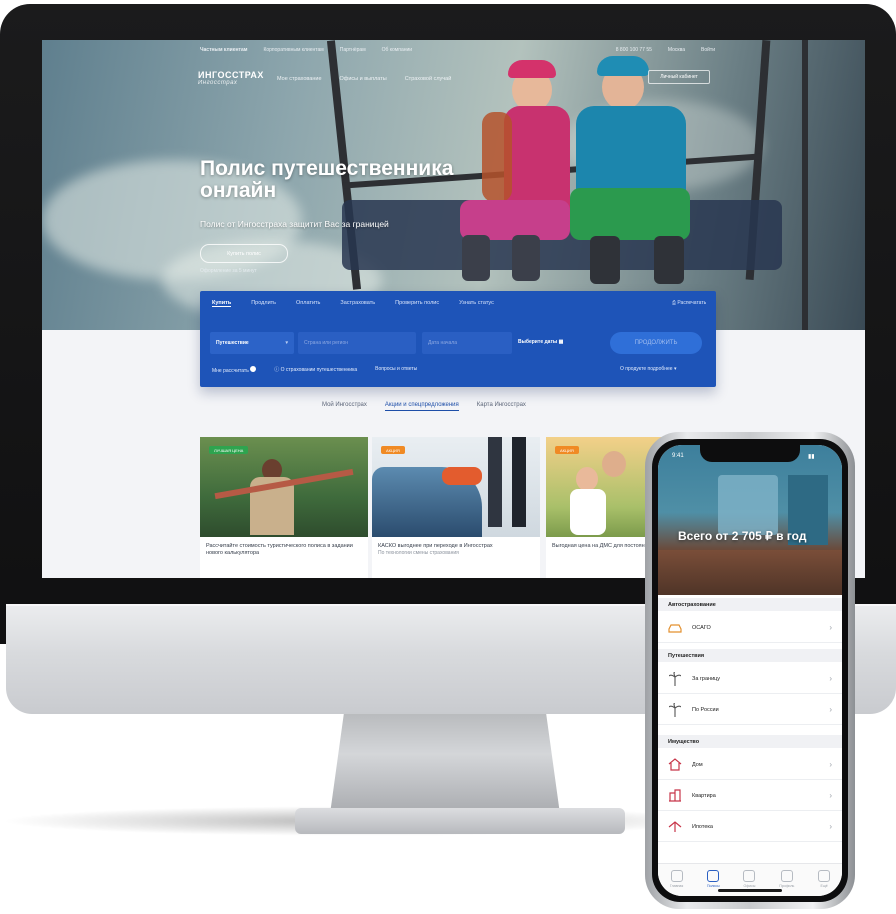  I want to click on tab-policies: Полисы, so click(713, 879).